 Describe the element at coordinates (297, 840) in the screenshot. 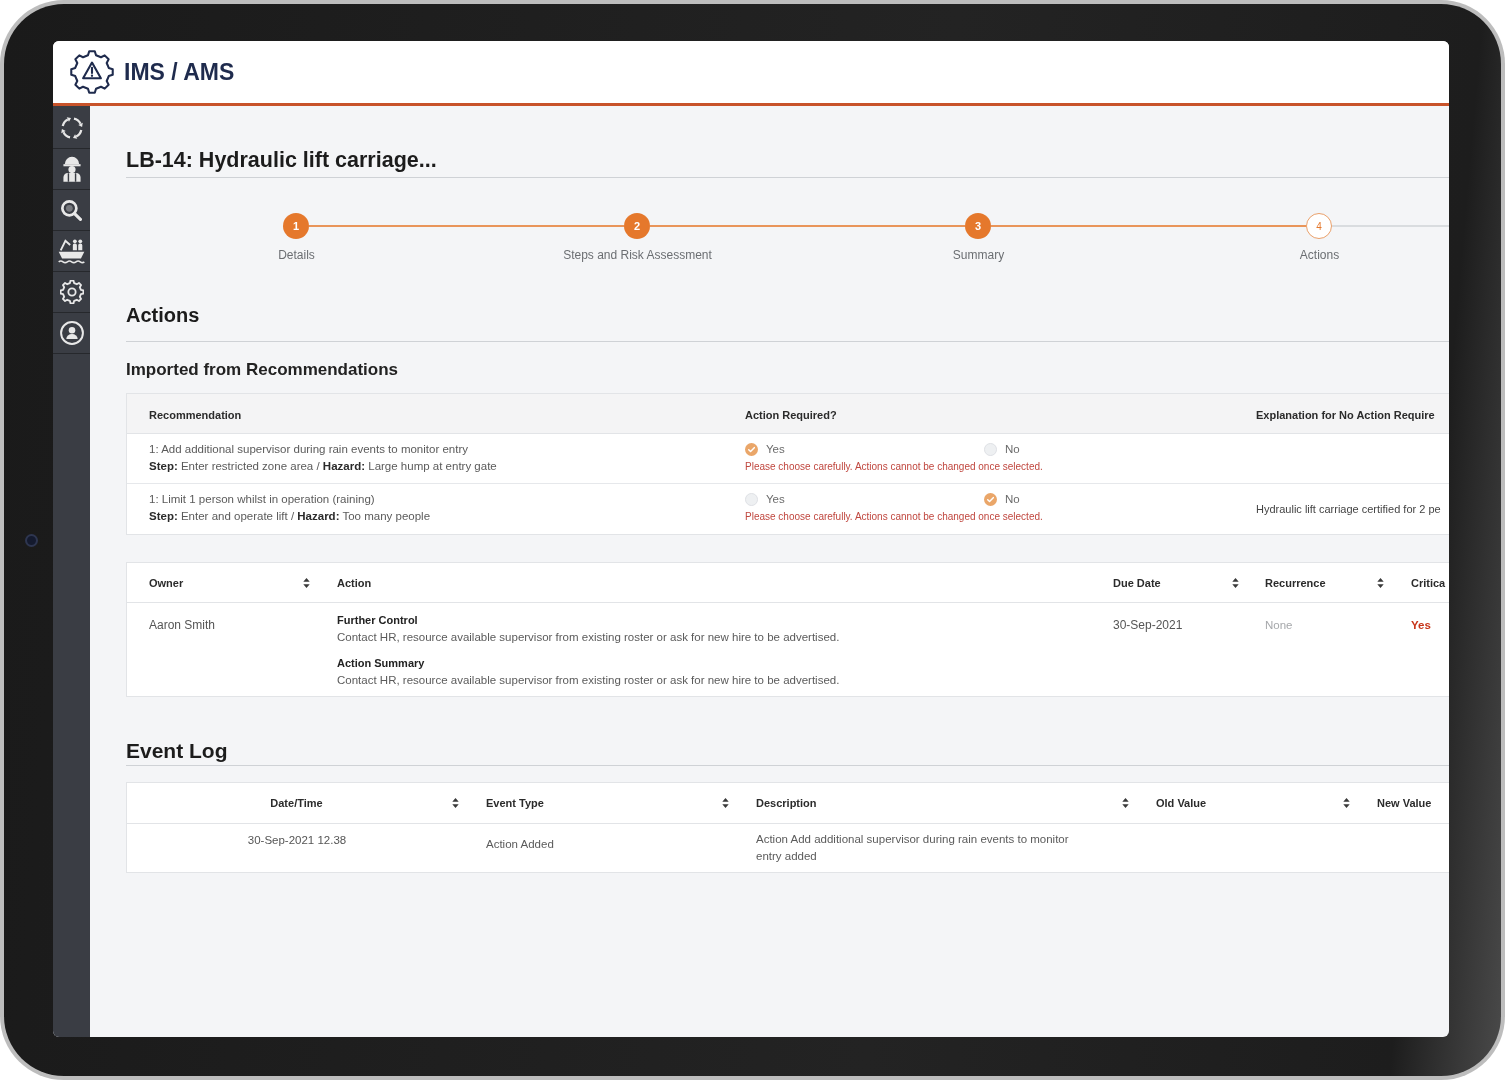

I see `event-date: 30-Sep-2021 12.38` at that location.